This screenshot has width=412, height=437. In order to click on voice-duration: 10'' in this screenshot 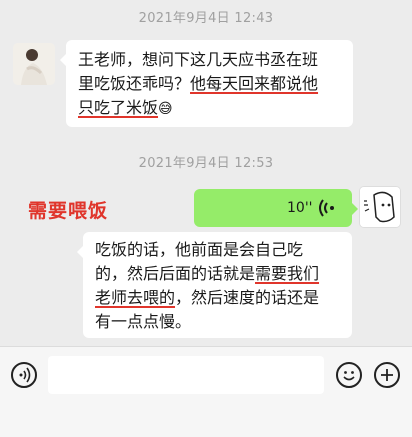, I will do `click(300, 208)`.